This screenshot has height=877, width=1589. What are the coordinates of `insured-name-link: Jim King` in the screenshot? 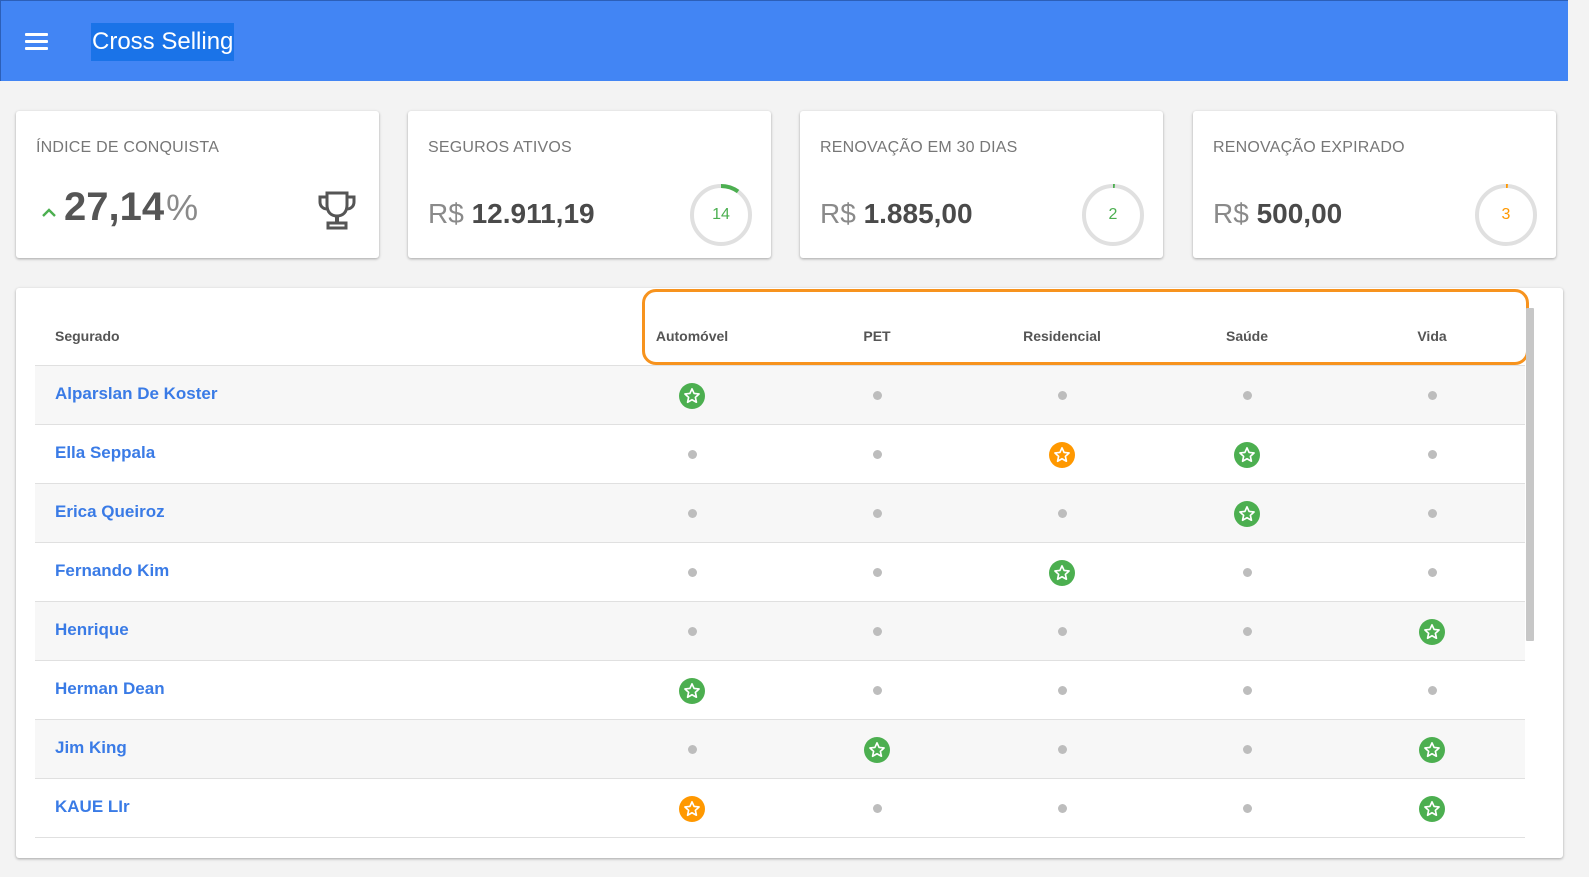 It's located at (91, 748).